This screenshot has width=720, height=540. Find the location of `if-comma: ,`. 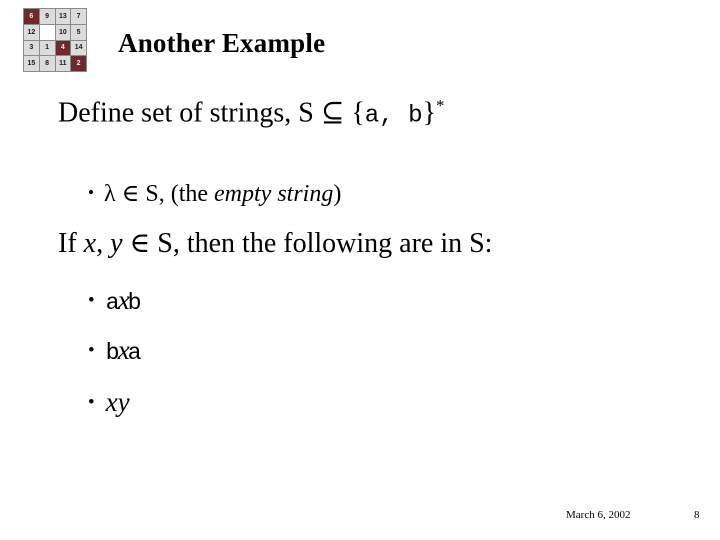

if-comma: , is located at coordinates (103, 243).